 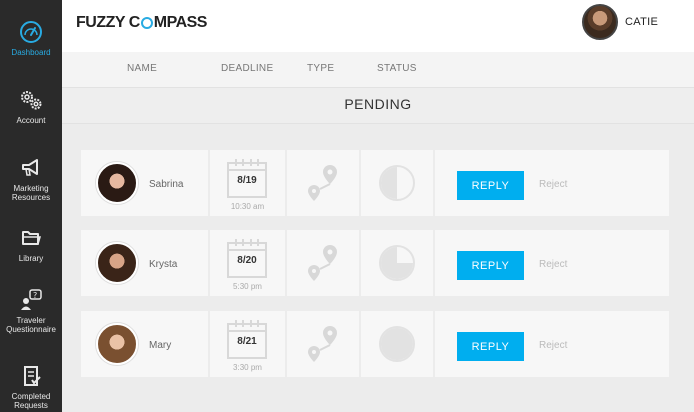 I want to click on deadline-date: 8/21, so click(x=247, y=341).